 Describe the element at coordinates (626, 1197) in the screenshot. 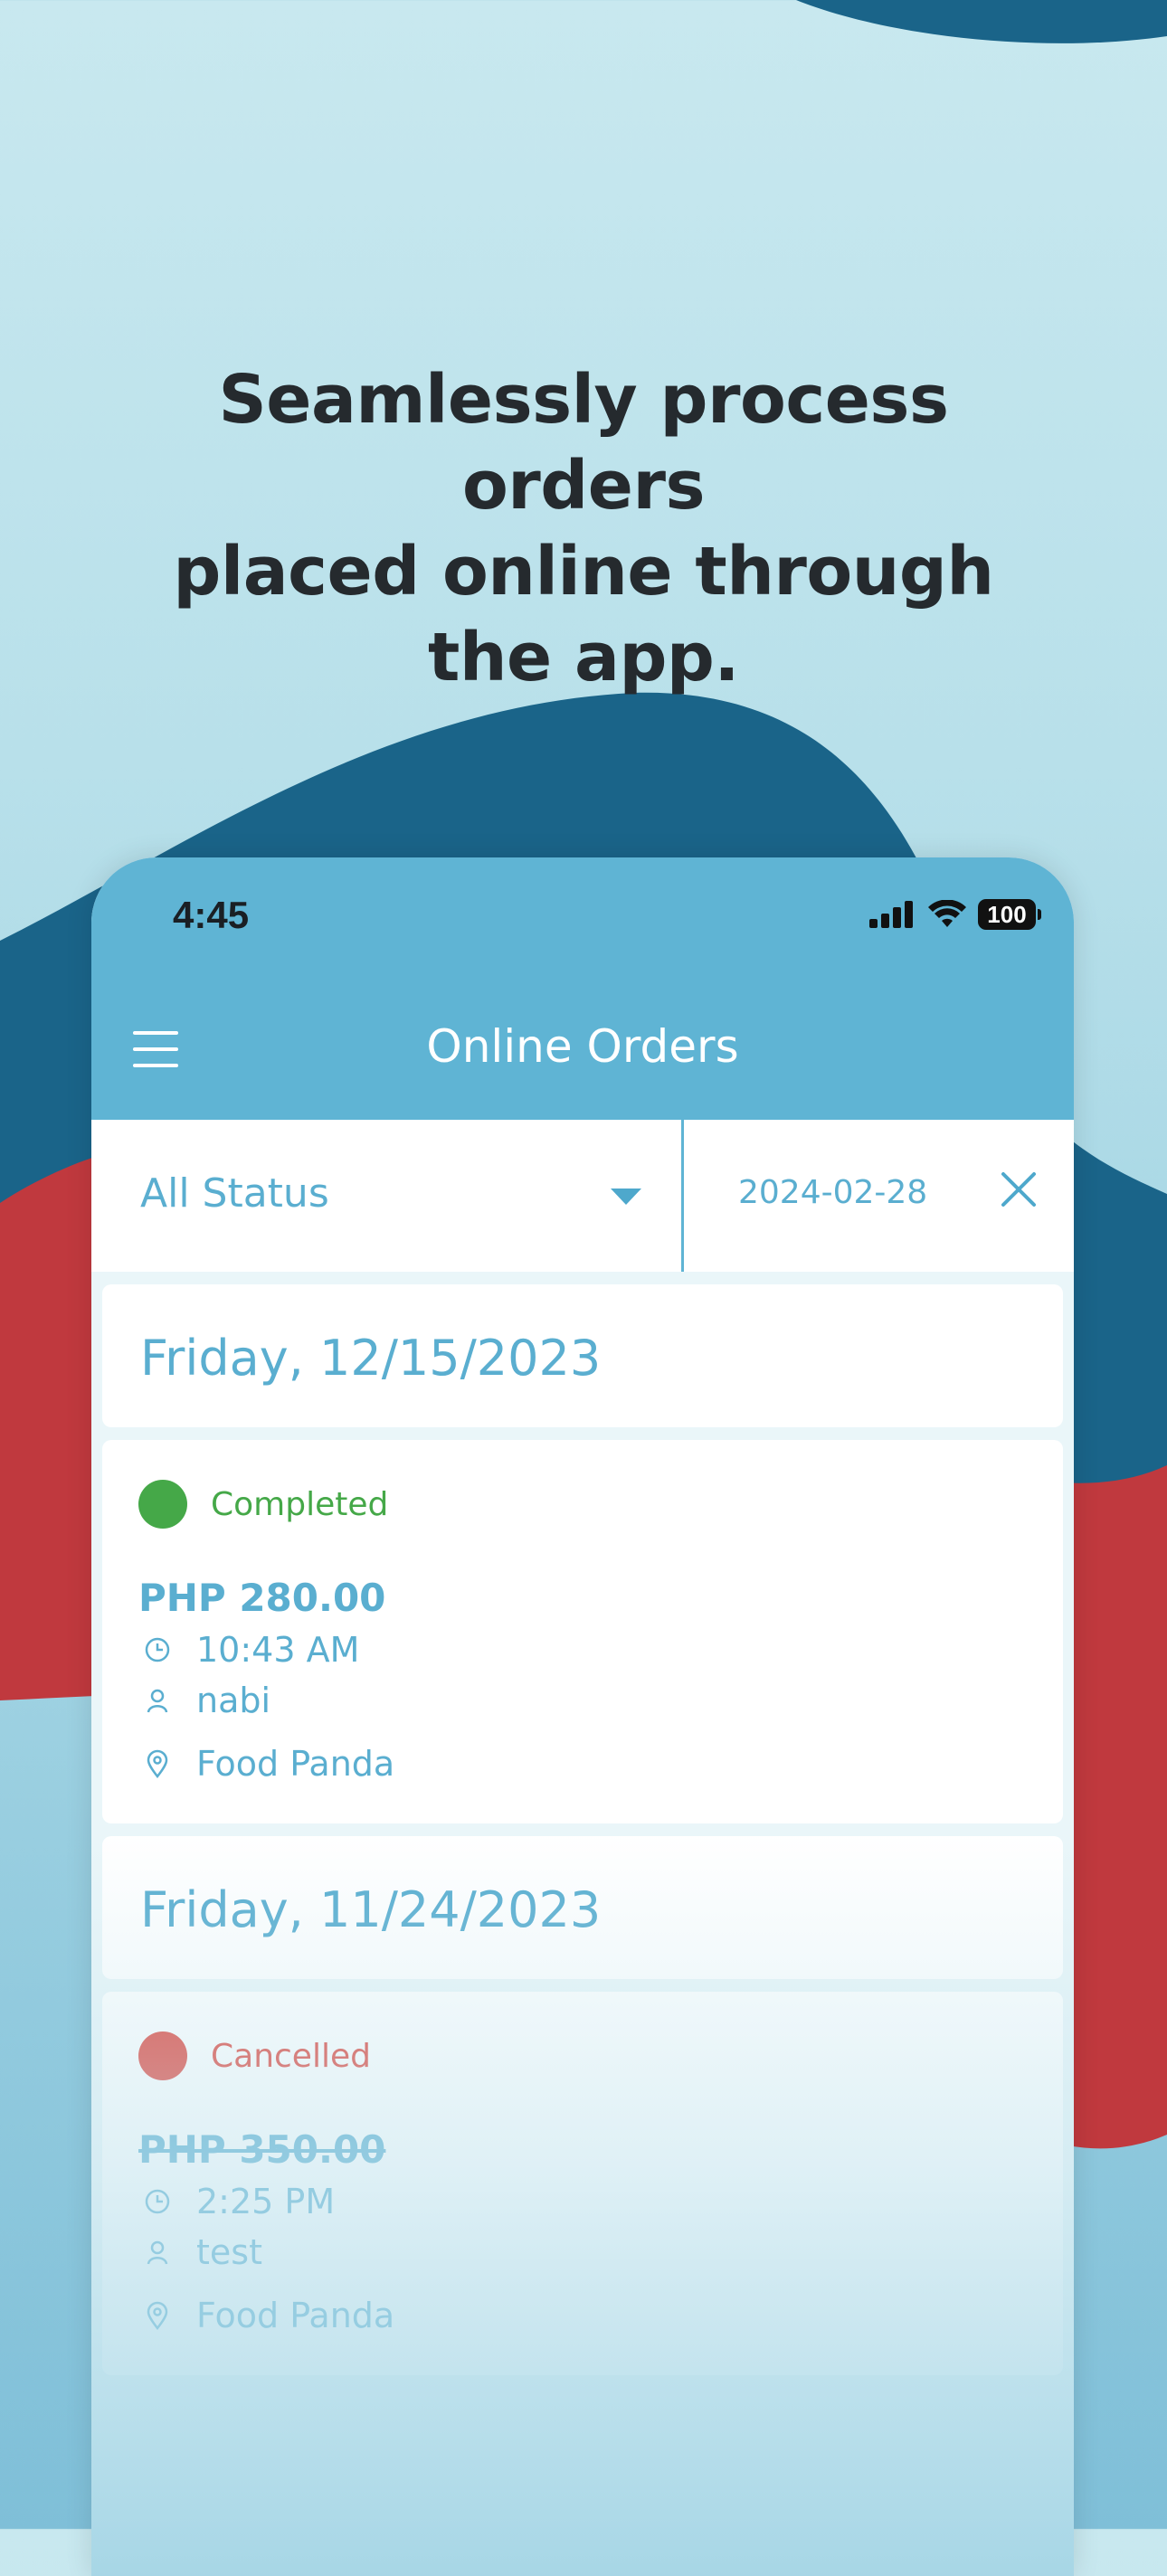

I see `chevron-down-icon` at that location.